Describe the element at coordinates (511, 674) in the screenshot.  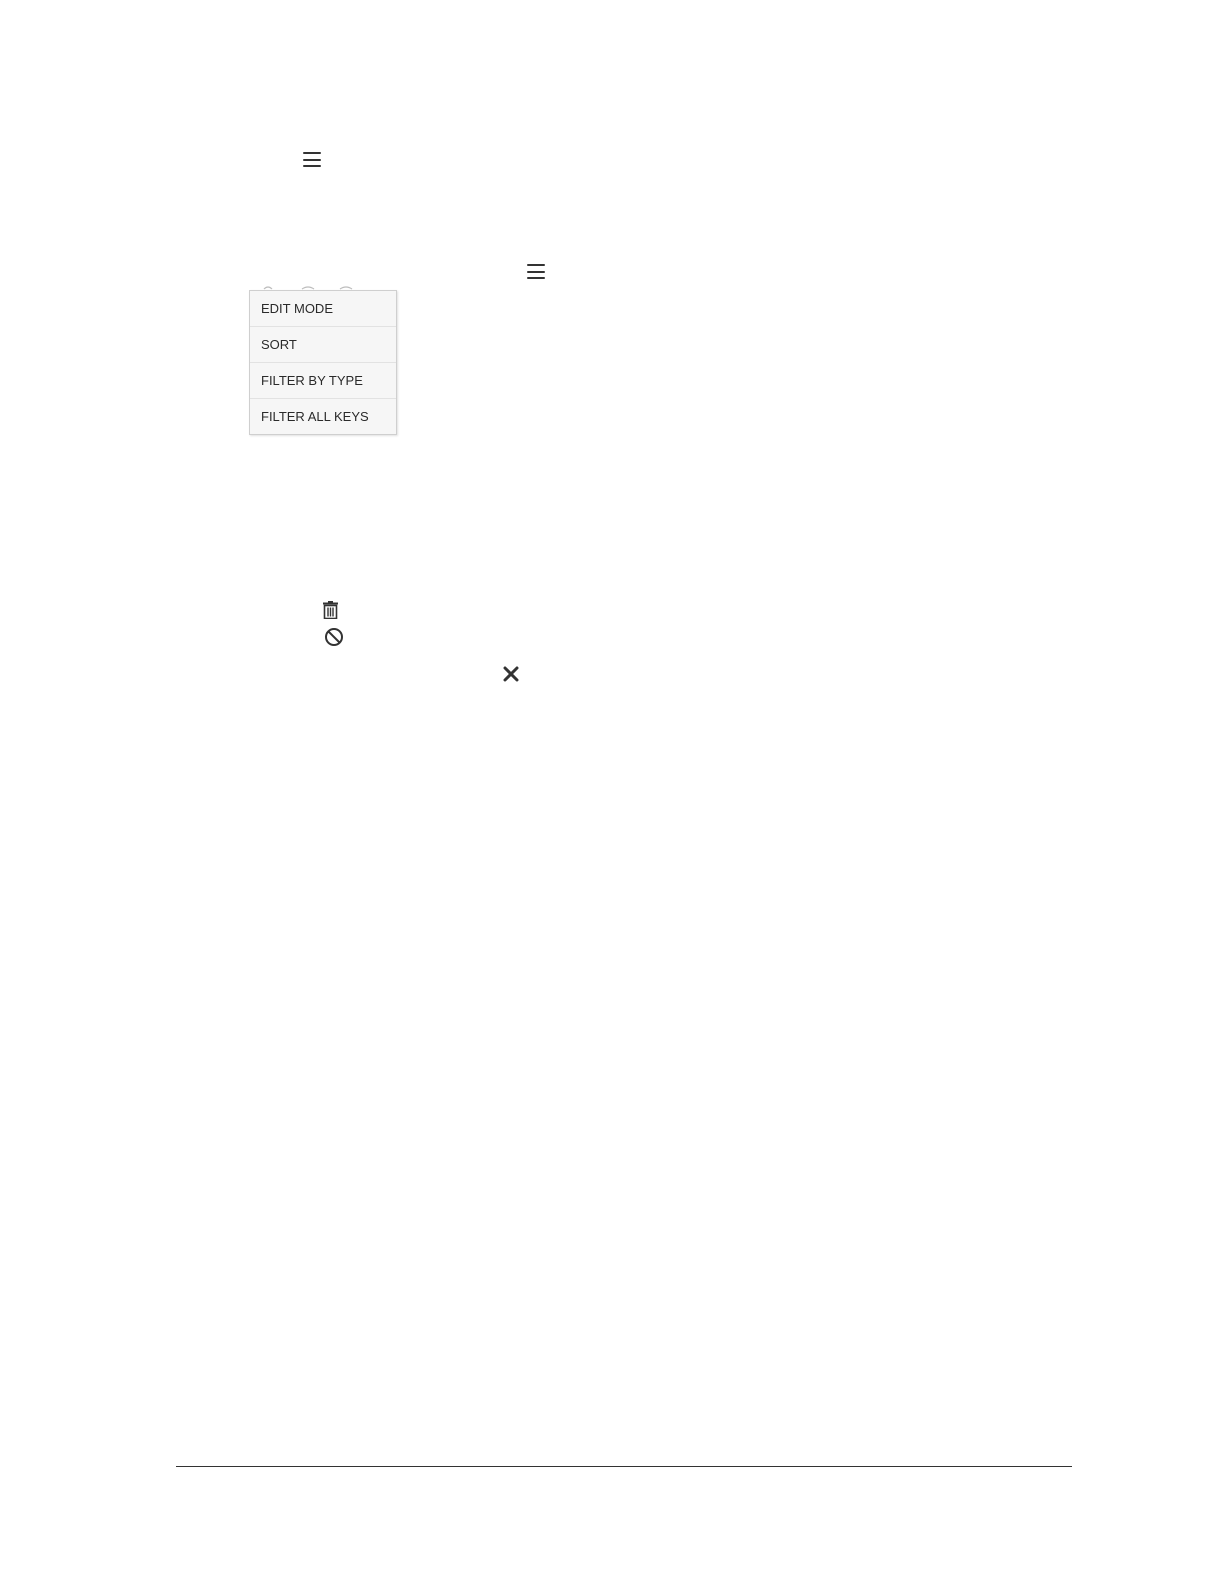
I see `close-icon` at that location.